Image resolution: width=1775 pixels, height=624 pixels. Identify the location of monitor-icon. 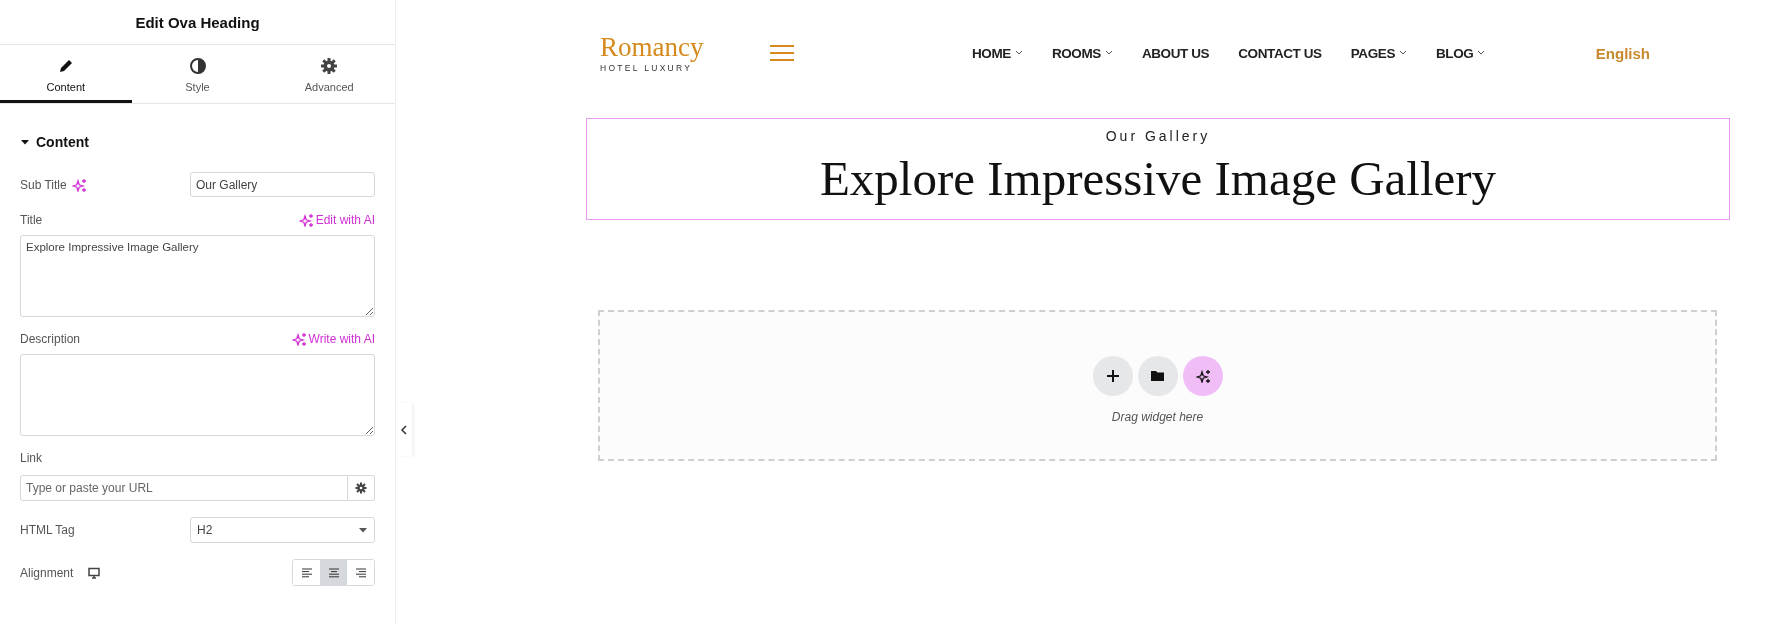
(94, 572).